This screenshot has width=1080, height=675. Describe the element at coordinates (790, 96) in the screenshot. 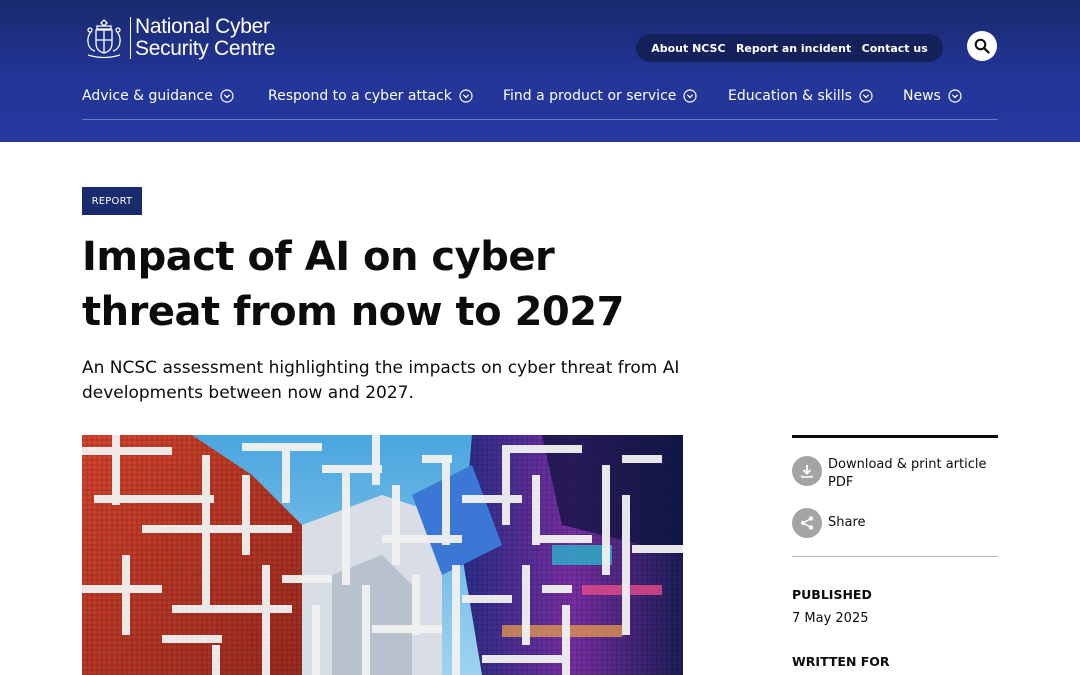

I see `nav-item-label: Education & skills` at that location.